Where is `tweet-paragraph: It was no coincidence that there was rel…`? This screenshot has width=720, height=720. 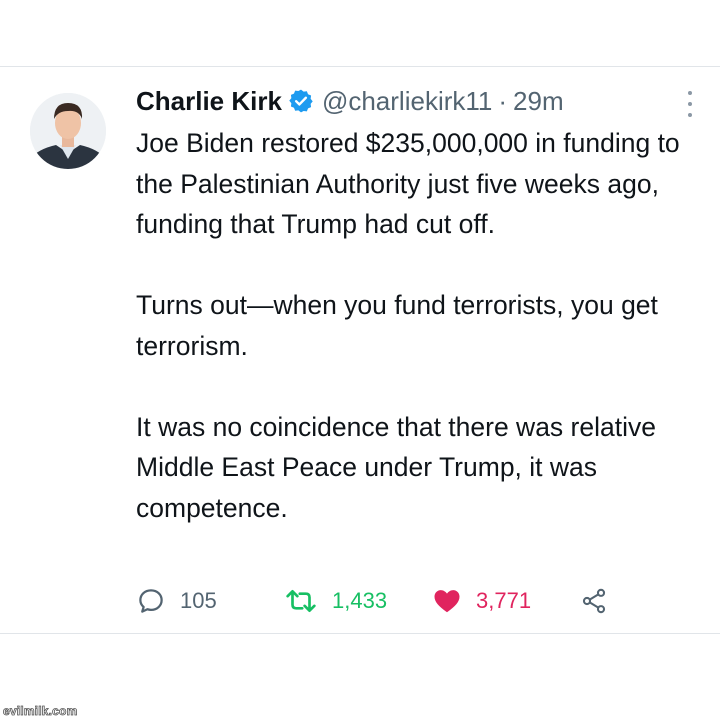 tweet-paragraph: It was no coincidence that there was rel… is located at coordinates (396, 467).